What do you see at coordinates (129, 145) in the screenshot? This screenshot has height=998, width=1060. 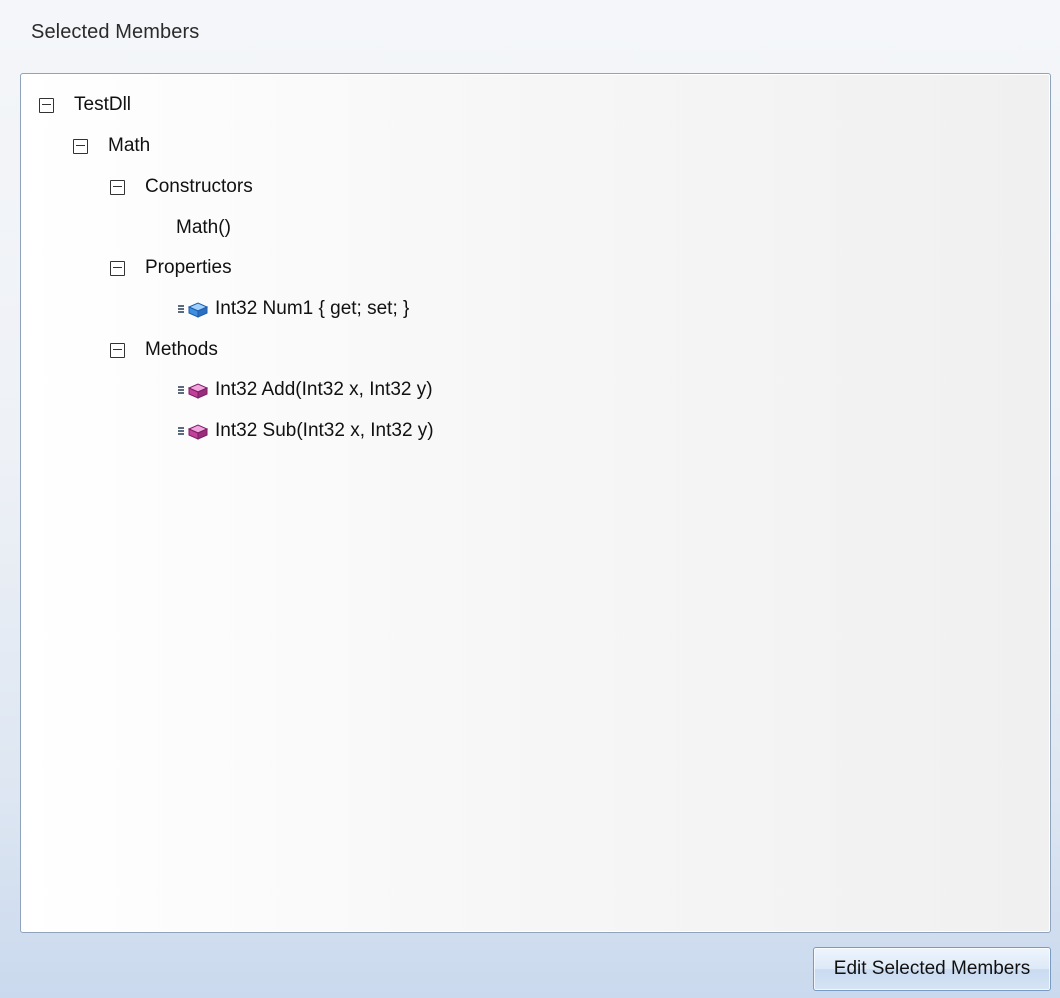 I see `tree-node-label: Math` at bounding box center [129, 145].